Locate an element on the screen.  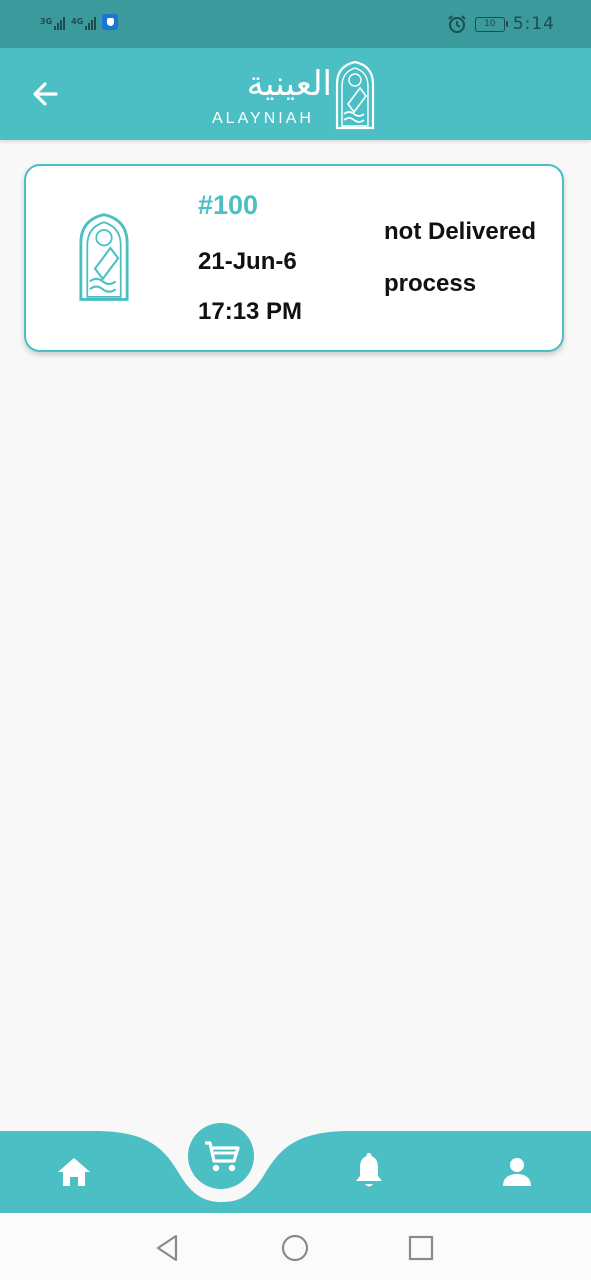
network-type-label: 3G is located at coordinates (46, 21).